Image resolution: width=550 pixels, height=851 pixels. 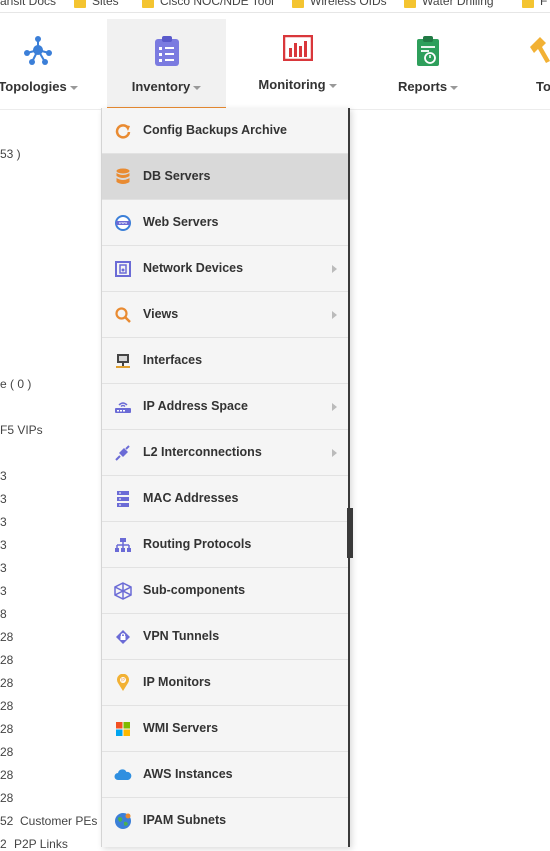 I want to click on nav-monitoring-label: Monitoring, so click(x=292, y=84).